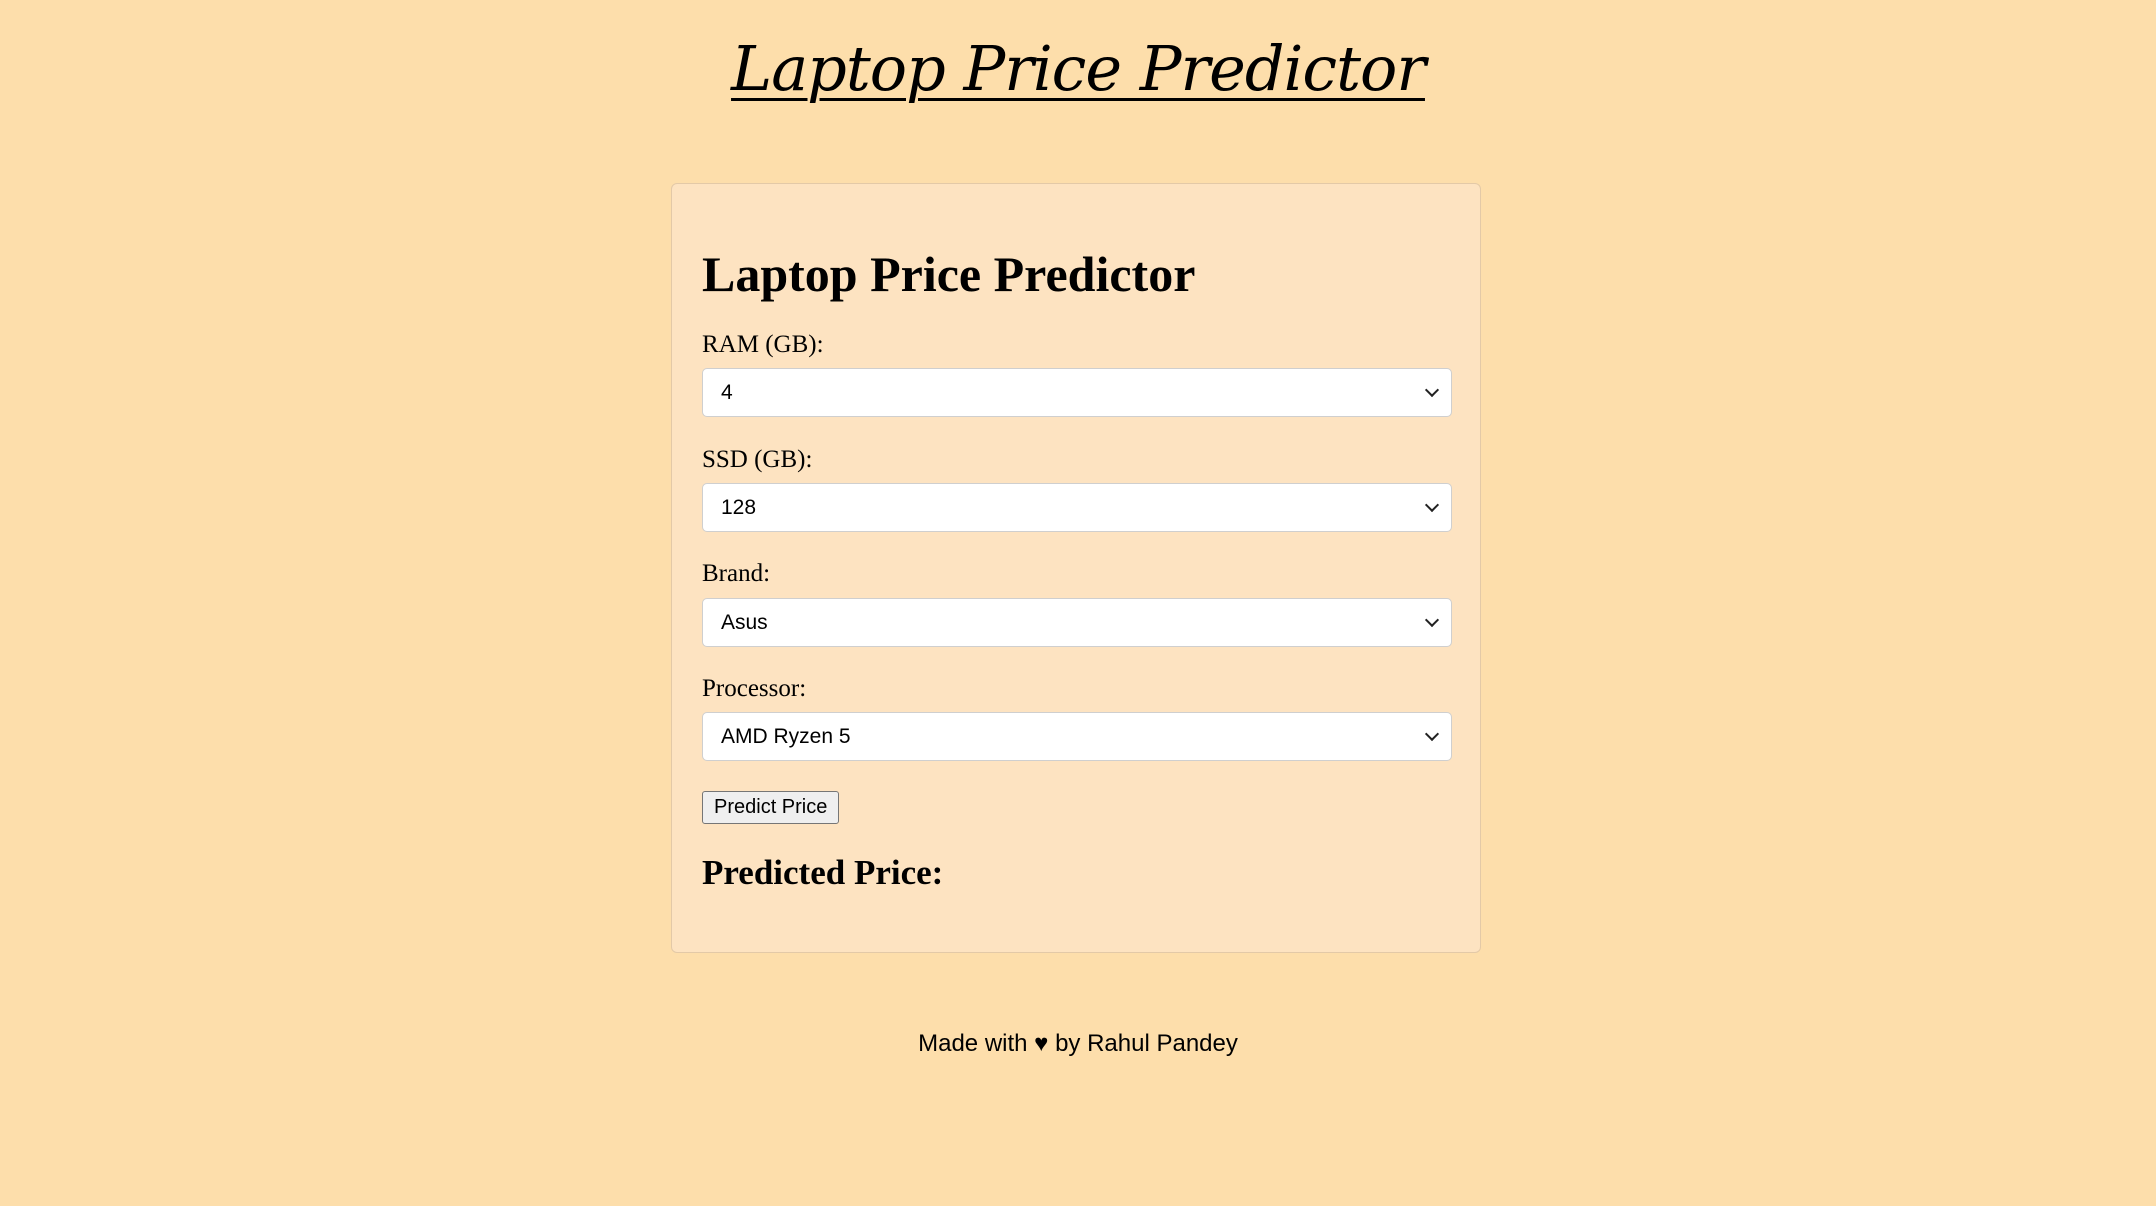 This screenshot has width=2156, height=1206. Describe the element at coordinates (739, 507) in the screenshot. I see `ssd-select-value: 128` at that location.